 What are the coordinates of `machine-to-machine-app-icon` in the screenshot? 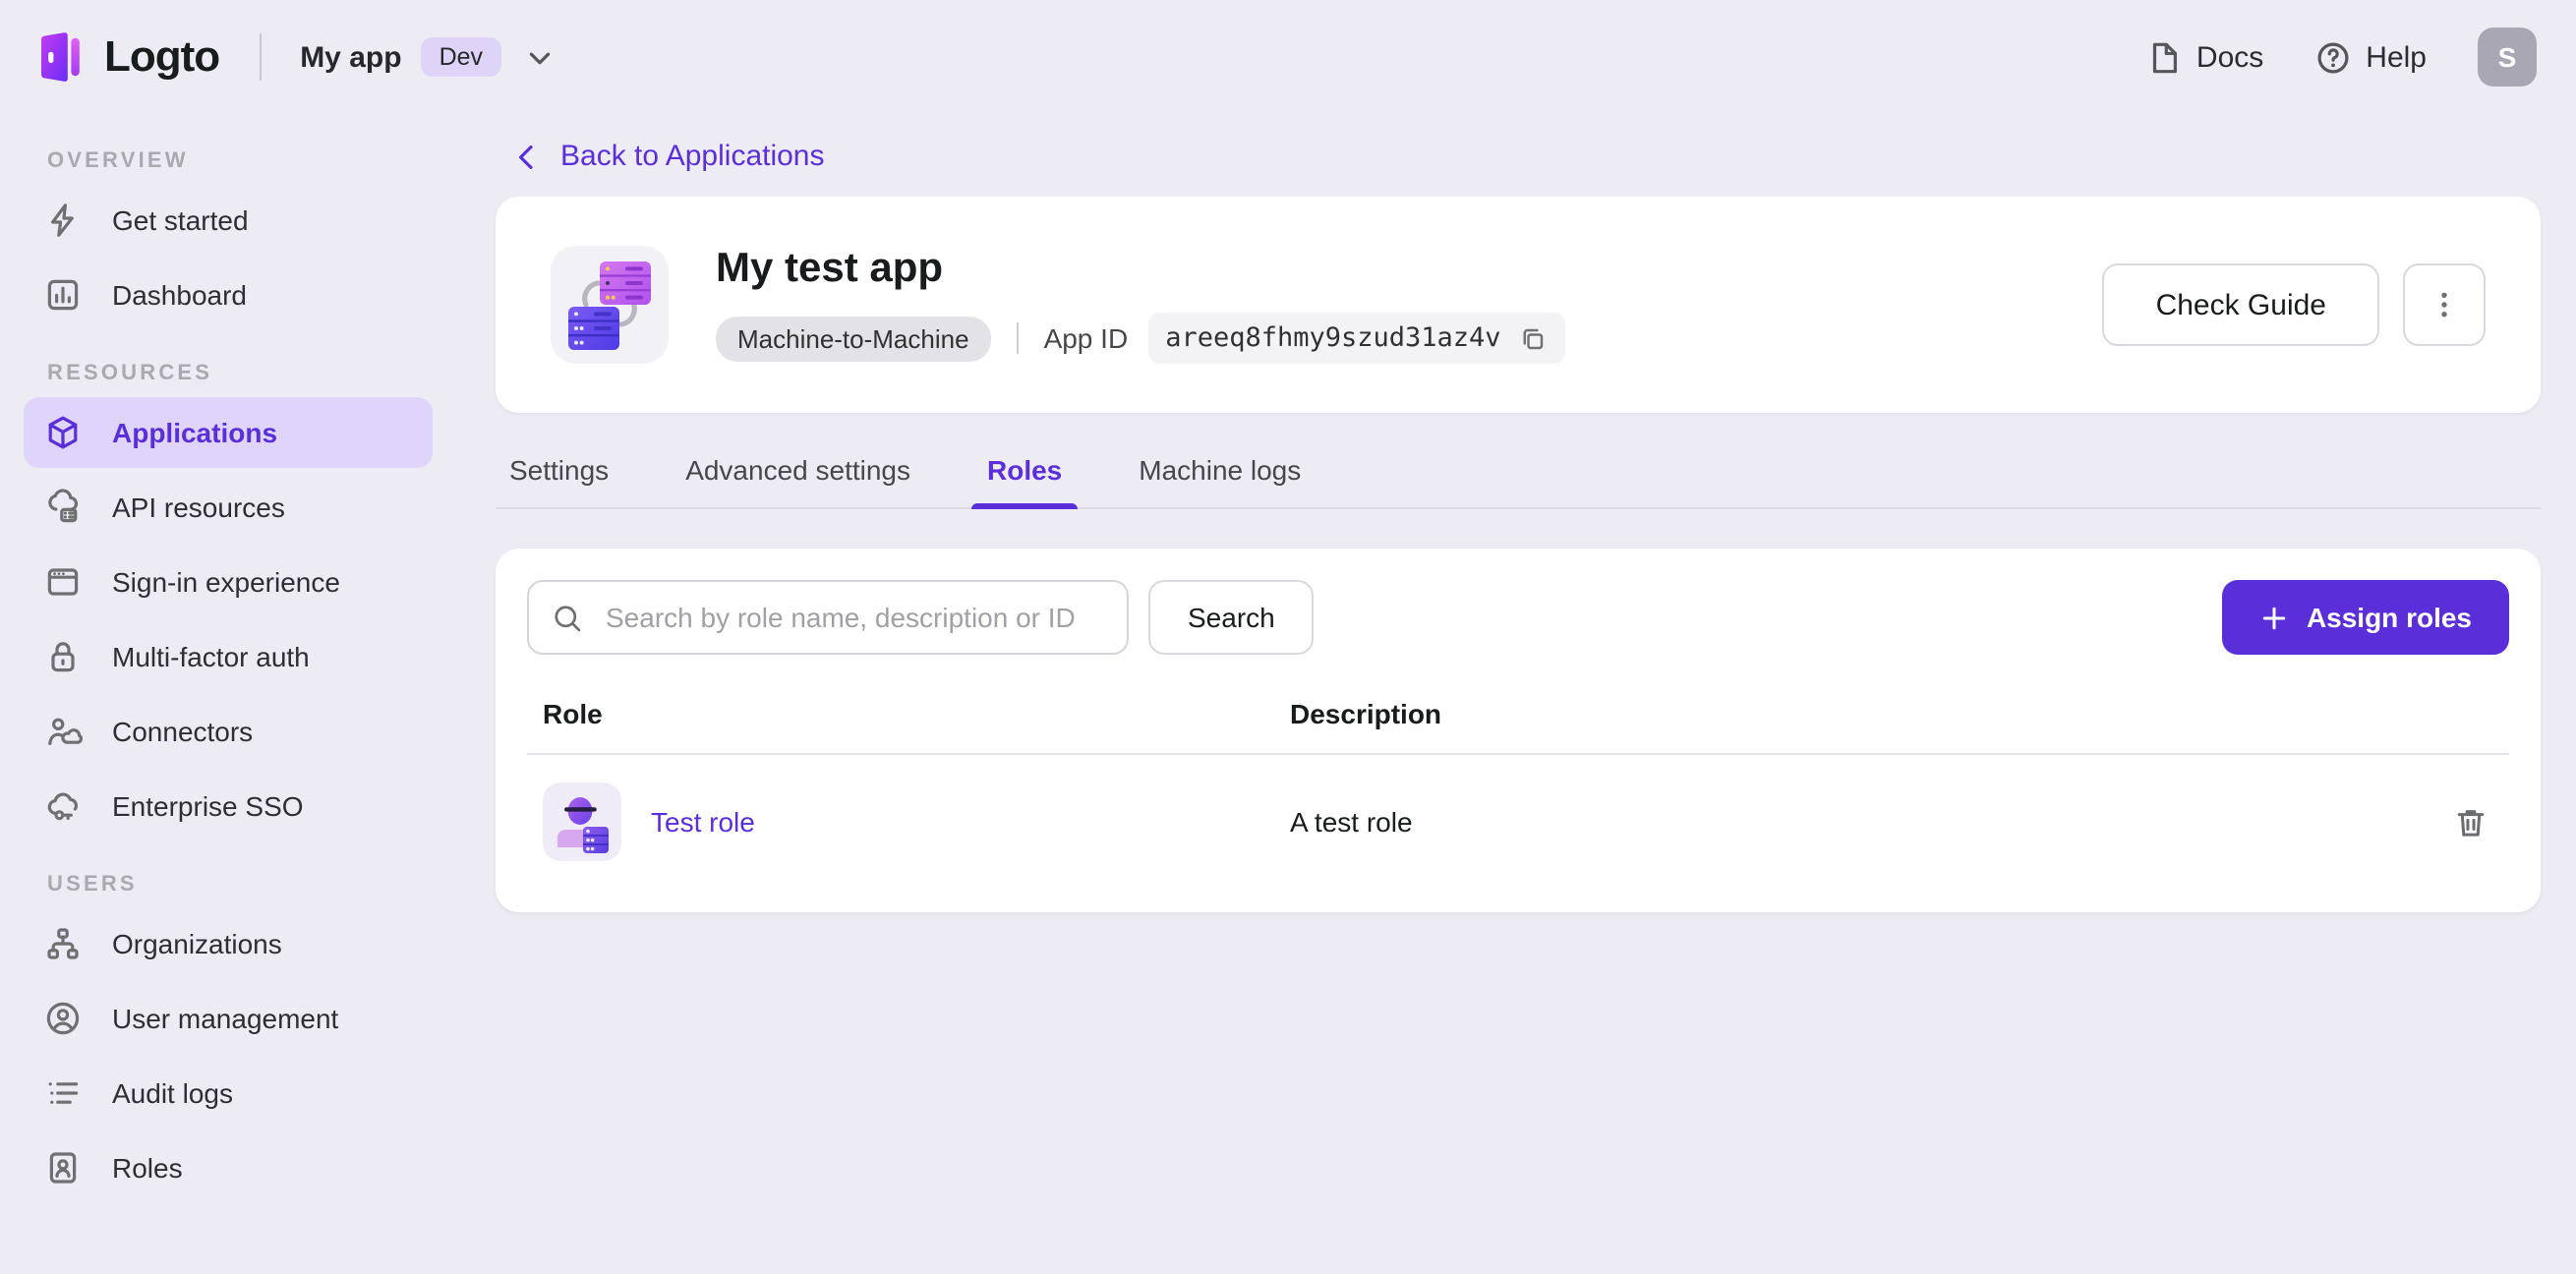 It's located at (610, 305).